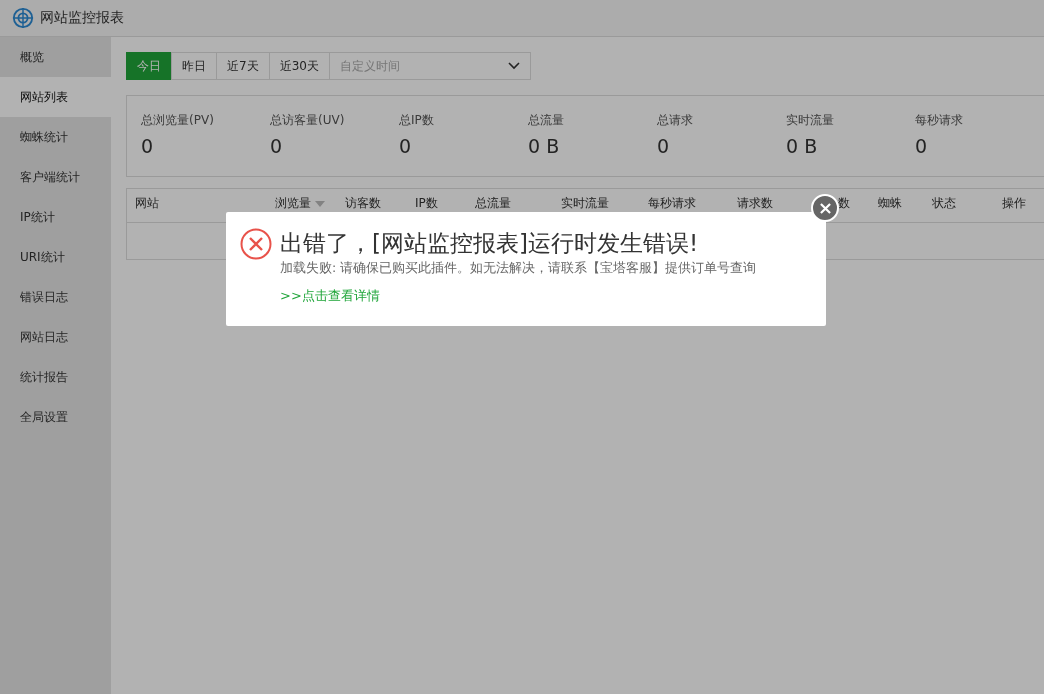  I want to click on close-button, so click(825, 208).